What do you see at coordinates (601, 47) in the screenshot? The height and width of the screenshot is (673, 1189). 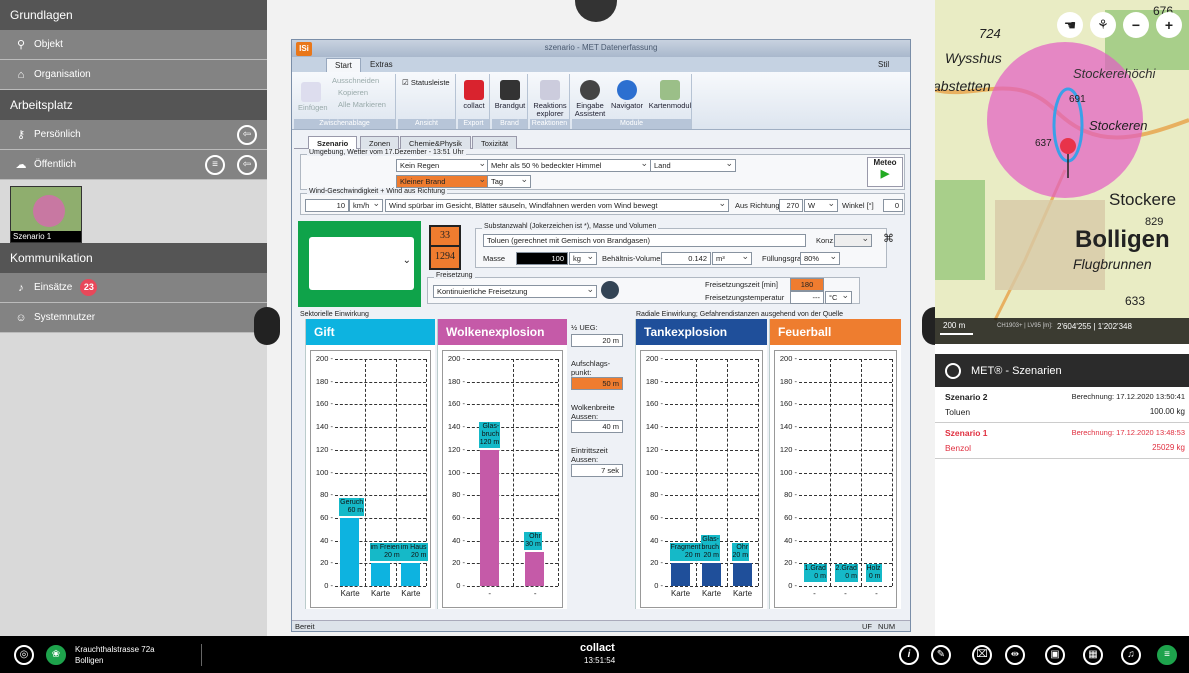 I see `window-title: szenario - MET Datenerfassung` at bounding box center [601, 47].